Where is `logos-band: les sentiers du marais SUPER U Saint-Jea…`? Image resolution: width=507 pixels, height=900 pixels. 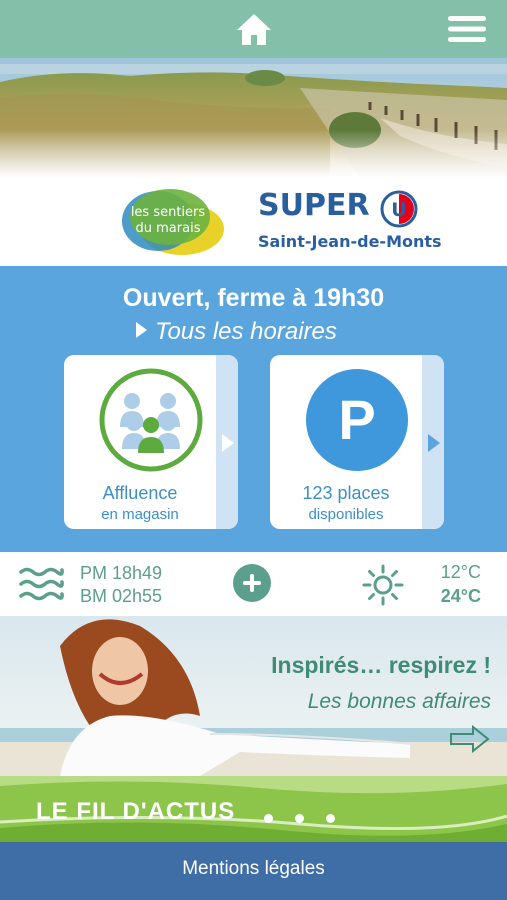 logos-band: les sentiers du marais SUPER U Saint-Jea… is located at coordinates (253, 222).